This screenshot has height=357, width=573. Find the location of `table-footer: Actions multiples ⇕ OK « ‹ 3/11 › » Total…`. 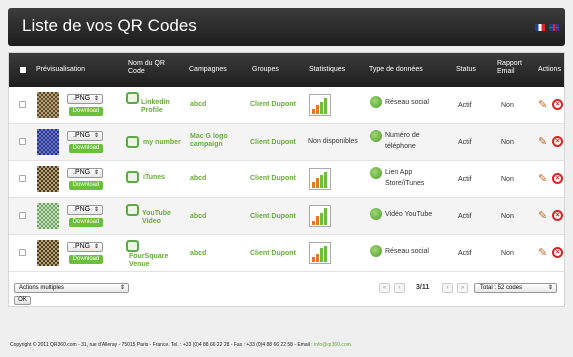

table-footer: Actions multiples ⇕ OK « ‹ 3/11 › » Total… is located at coordinates (286, 292).